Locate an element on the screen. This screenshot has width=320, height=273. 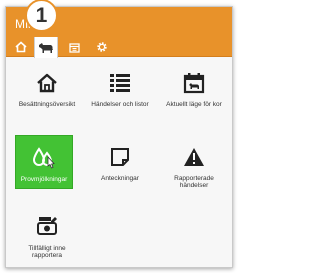
tile-events-lists: Händelser och listor is located at coordinates (120, 92).